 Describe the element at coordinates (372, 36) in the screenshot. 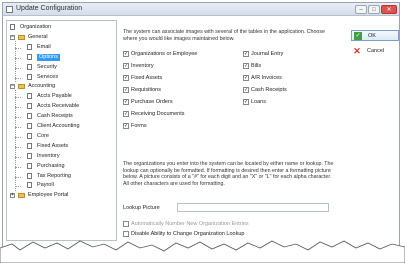

I see `ok-label: OK` at that location.